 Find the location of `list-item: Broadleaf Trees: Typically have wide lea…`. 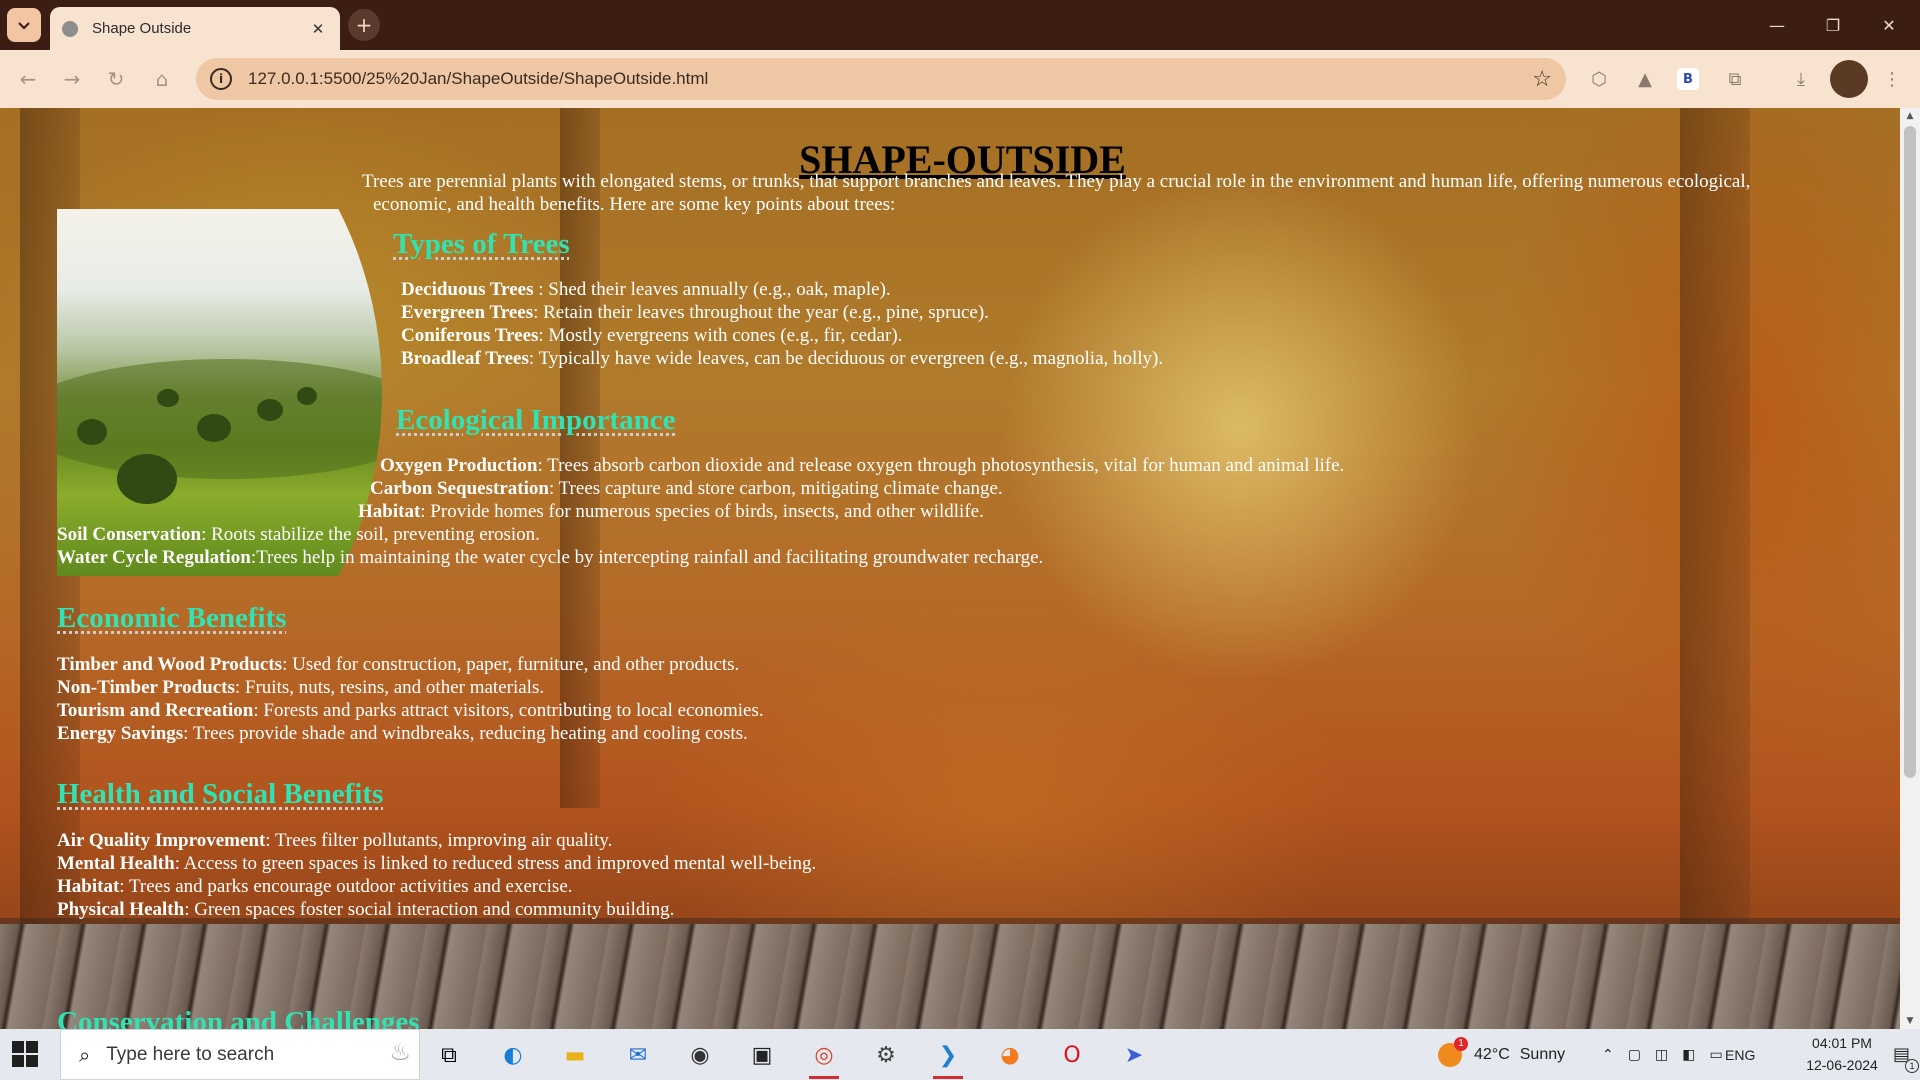

list-item: Broadleaf Trees: Typically have wide lea… is located at coordinates (782, 358).